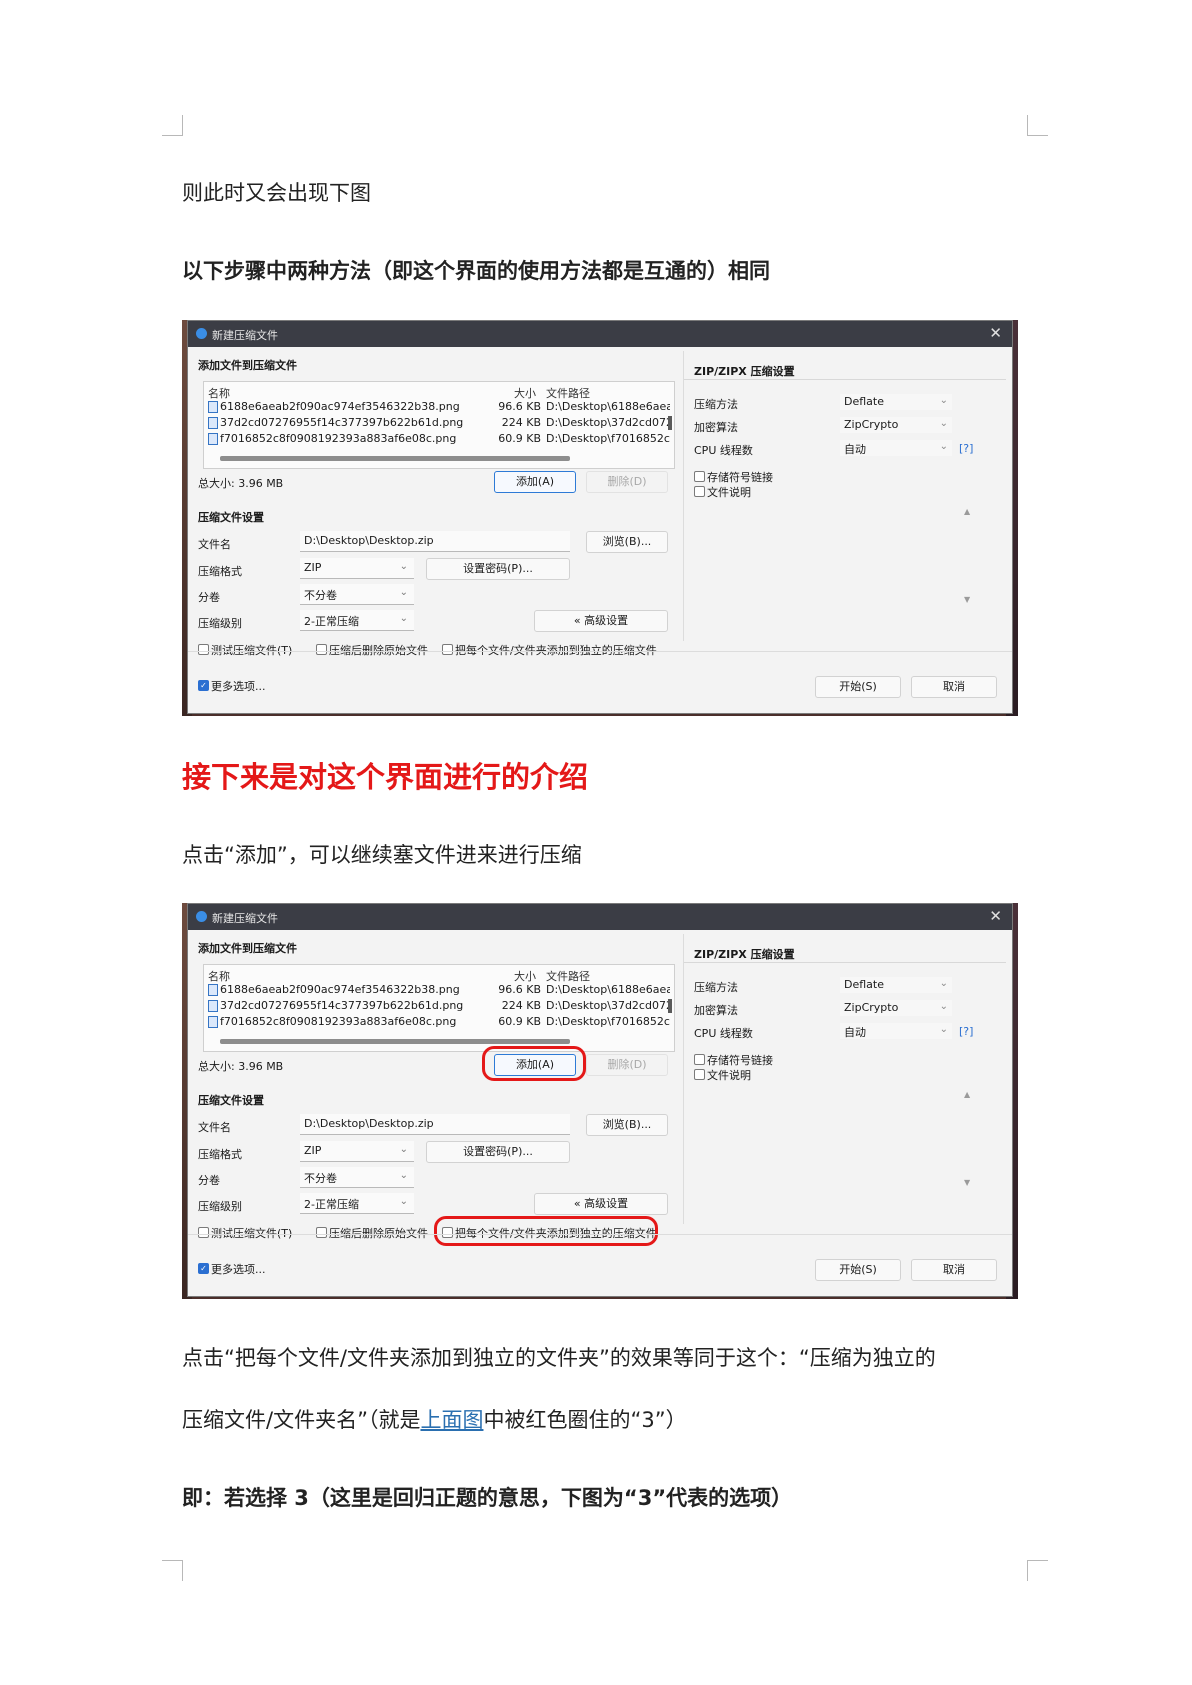 The image size is (1192, 1685). I want to click on test-archive-label: 测试压缩文件(T), so click(252, 650).